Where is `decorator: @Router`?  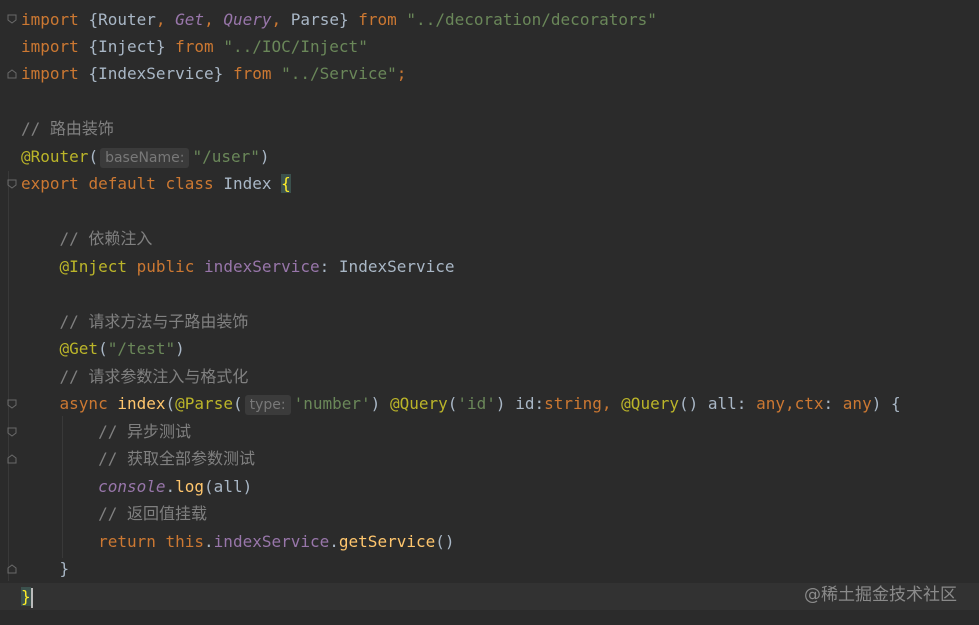
decorator: @Router is located at coordinates (55, 156).